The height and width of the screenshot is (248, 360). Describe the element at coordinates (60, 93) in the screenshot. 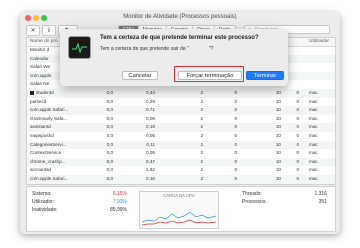

I see `process-name-cell: studentd` at that location.